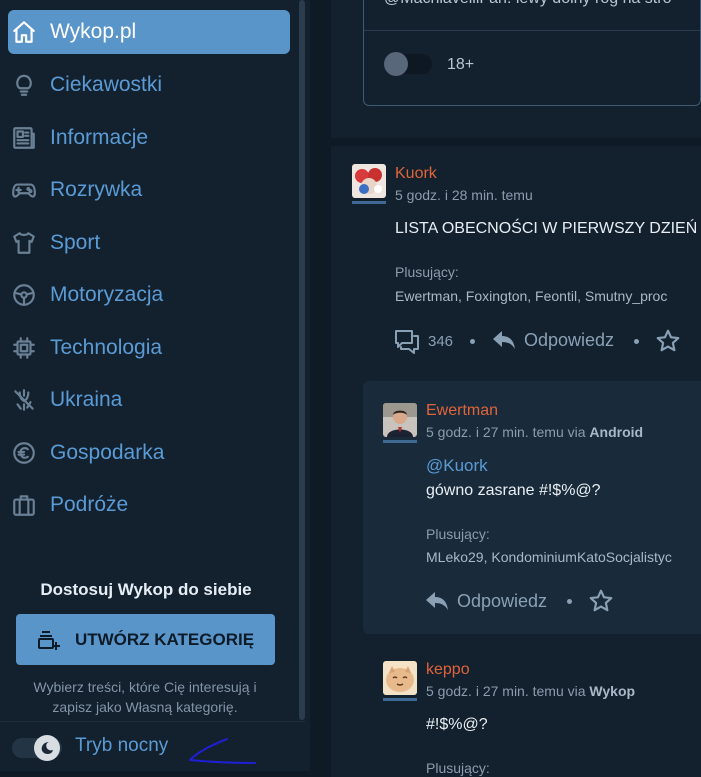  I want to click on sidebar-item-motoryzacja: Motoryzacja, so click(149, 295).